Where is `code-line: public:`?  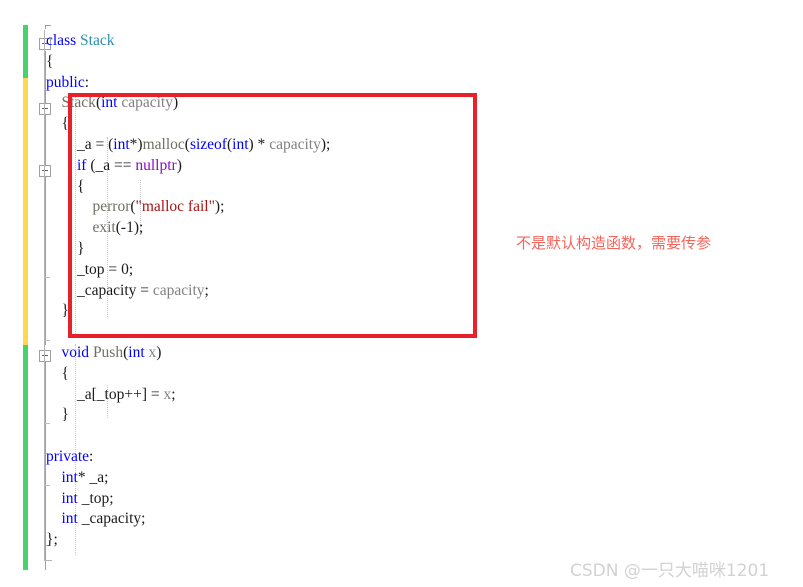 code-line: public: is located at coordinates (188, 83).